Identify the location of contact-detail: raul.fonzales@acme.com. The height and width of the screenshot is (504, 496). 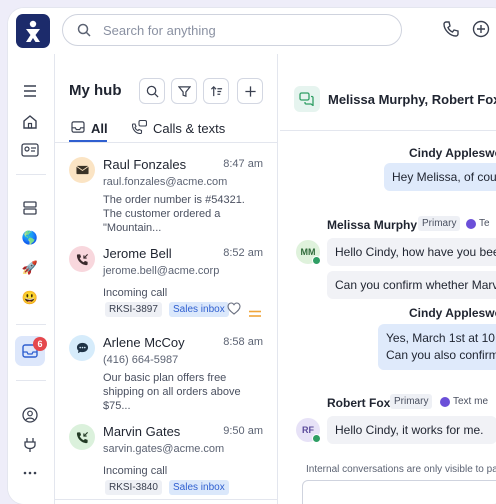
(165, 182).